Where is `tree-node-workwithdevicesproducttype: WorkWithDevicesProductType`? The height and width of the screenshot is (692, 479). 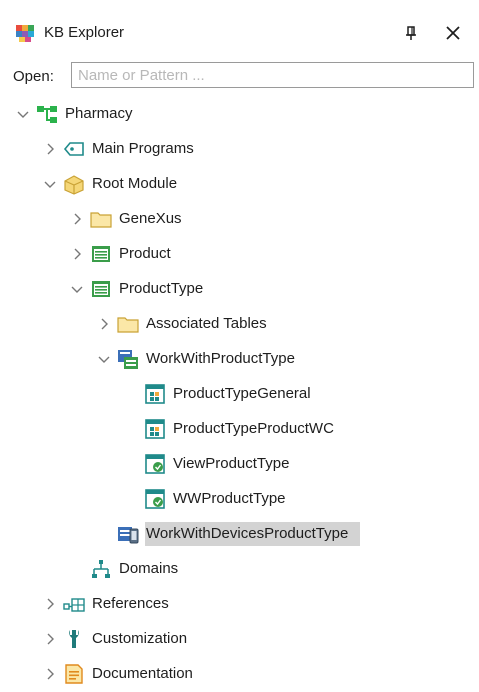
tree-node-workwithdevicesproducttype: WorkWithDevicesProductType is located at coordinates (229, 534).